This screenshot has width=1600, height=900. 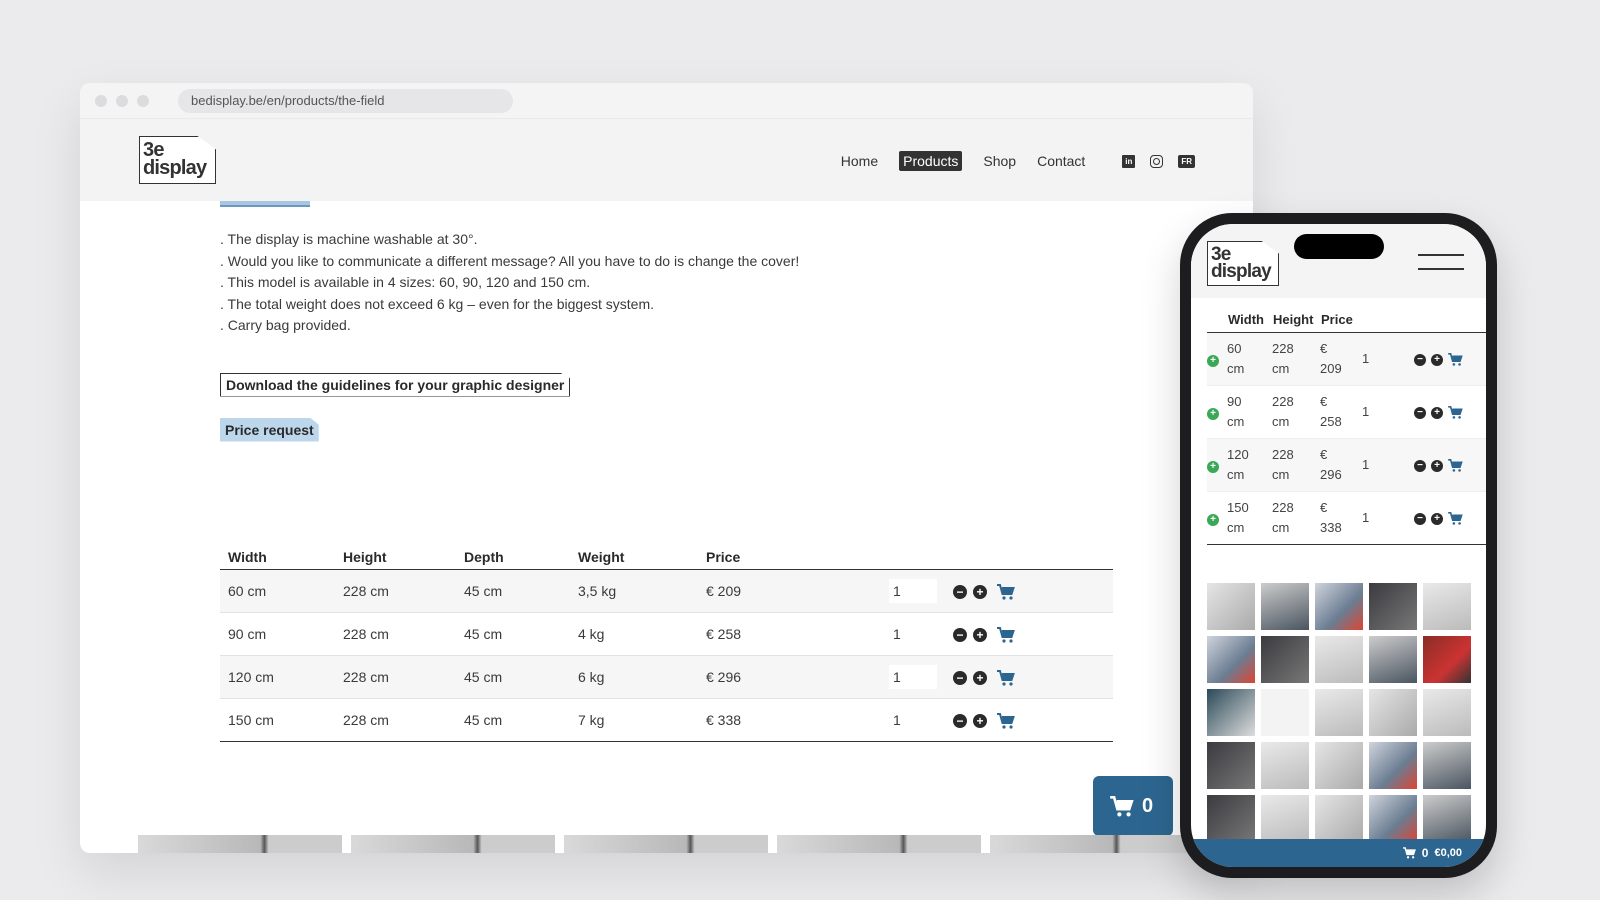 I want to click on instagram-icon, so click(x=1157, y=161).